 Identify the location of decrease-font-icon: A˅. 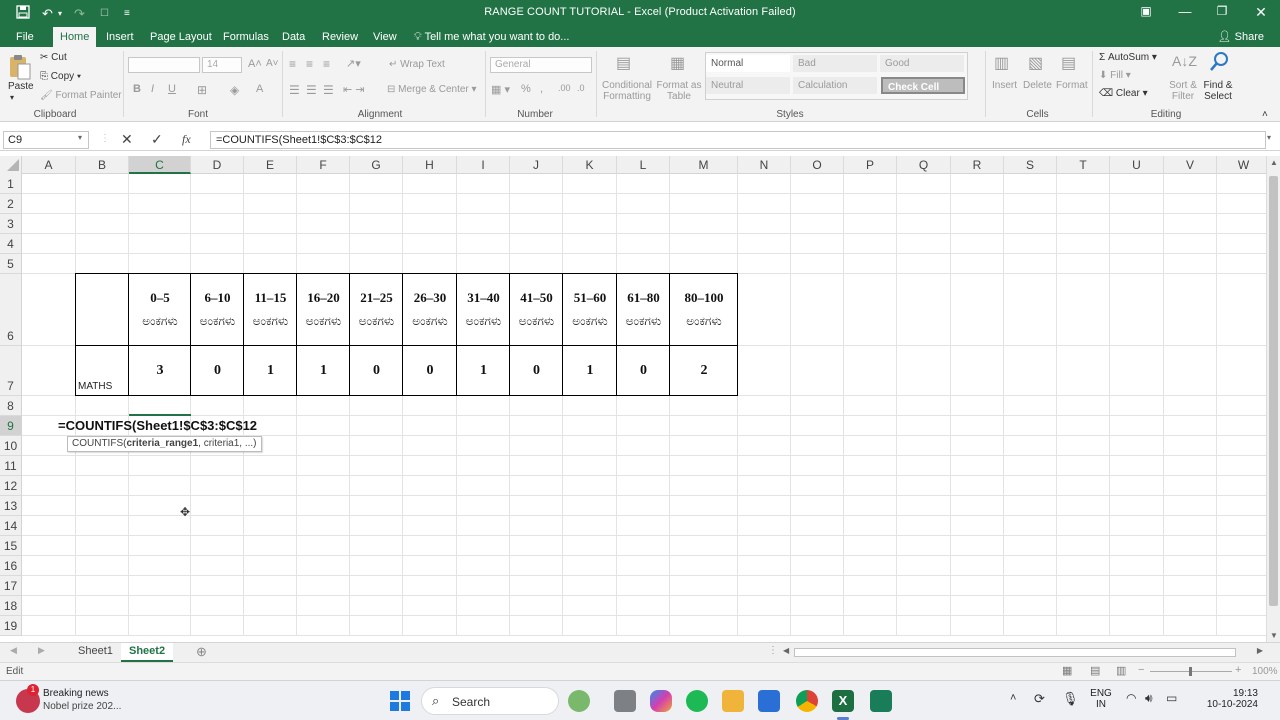
(272, 63).